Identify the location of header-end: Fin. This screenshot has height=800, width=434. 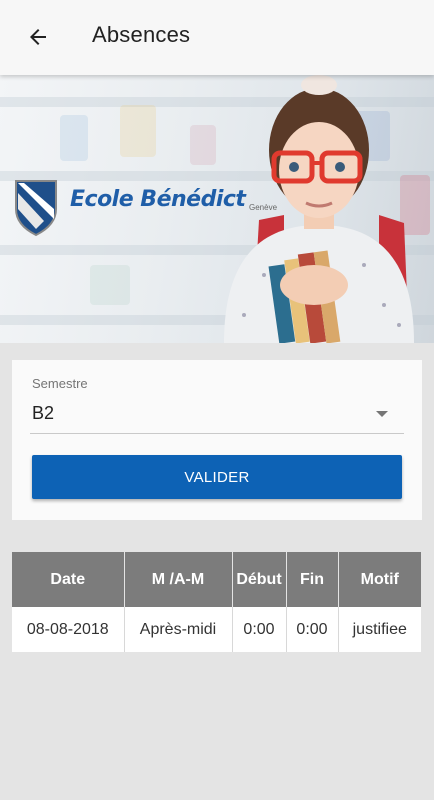
(312, 579).